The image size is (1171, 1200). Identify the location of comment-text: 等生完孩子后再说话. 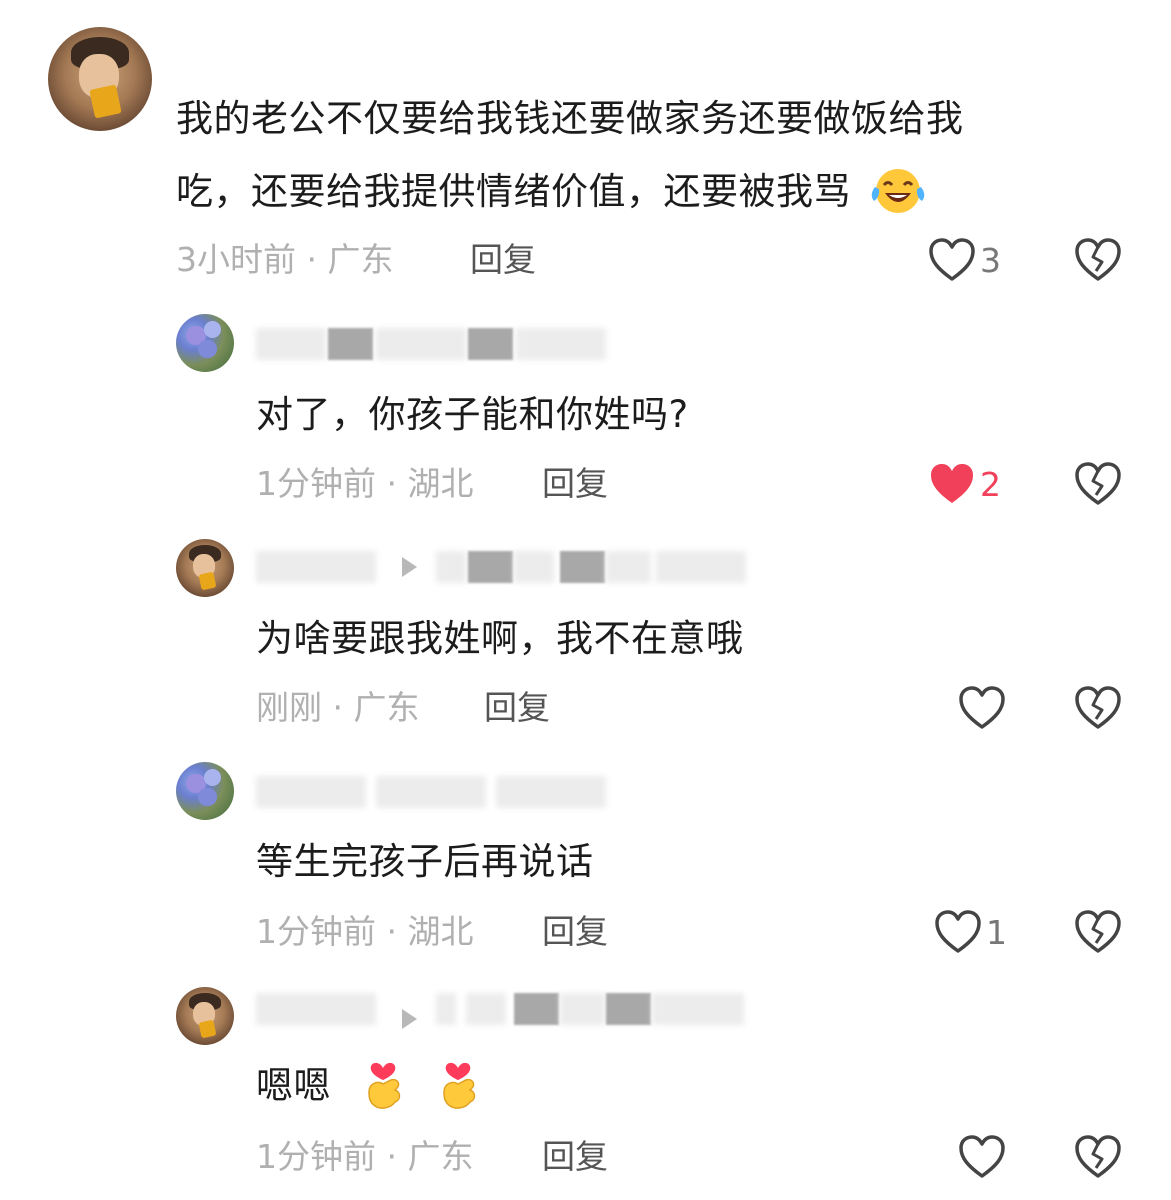
(425, 861).